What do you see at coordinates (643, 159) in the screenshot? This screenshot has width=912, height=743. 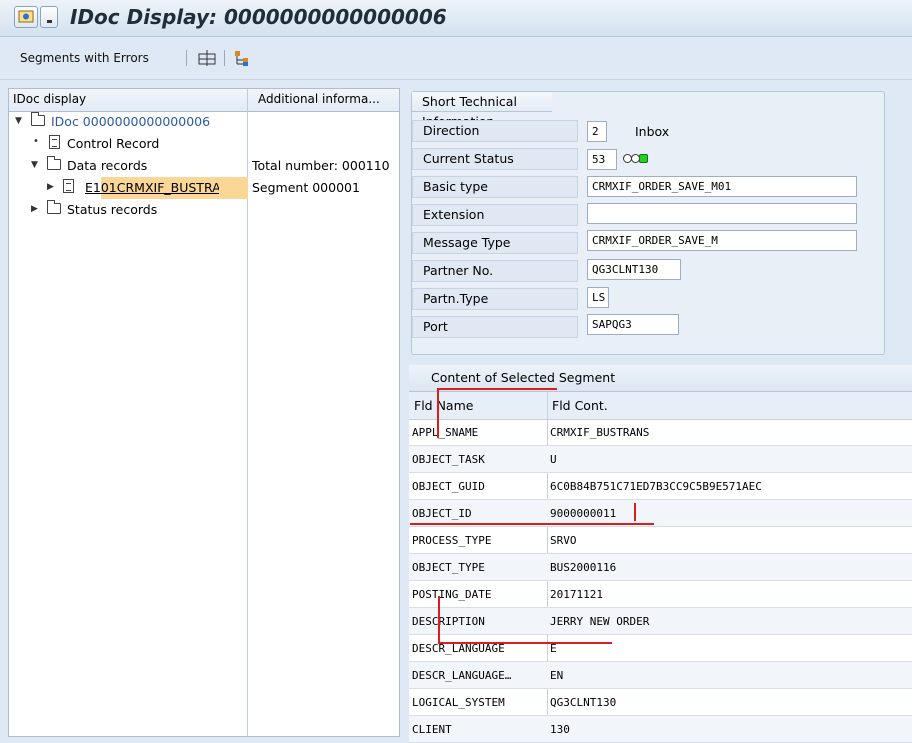 I see `traffic-light-icon` at bounding box center [643, 159].